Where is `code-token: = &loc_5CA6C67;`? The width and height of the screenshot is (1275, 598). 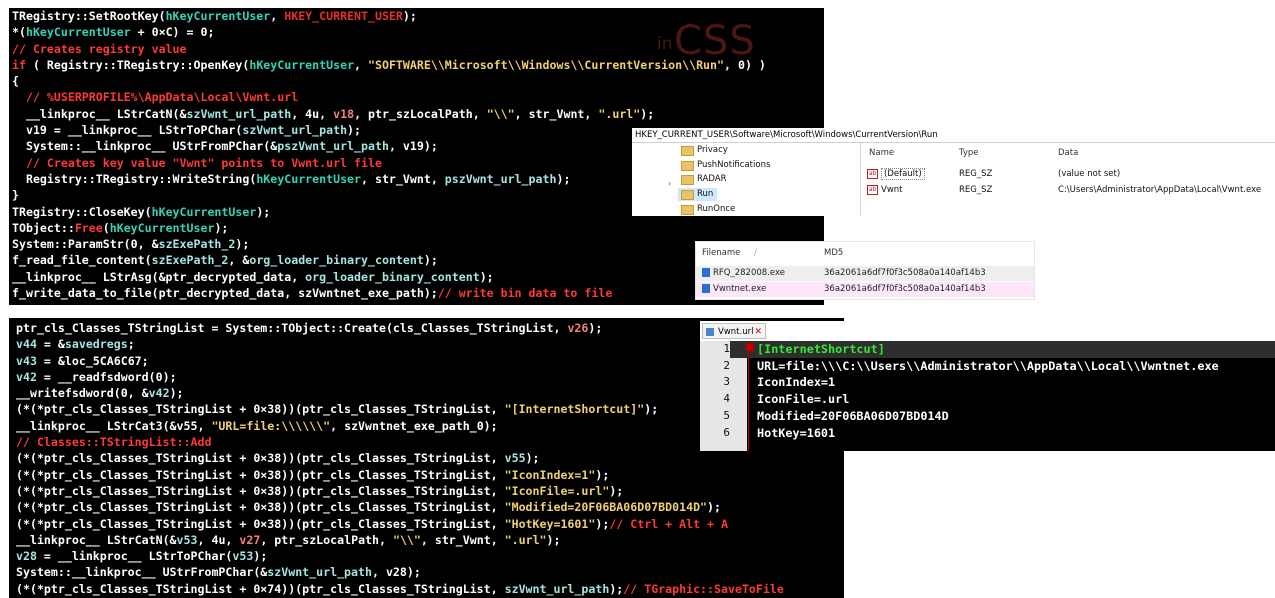 code-token: = &loc_5CA6C67; is located at coordinates (92, 360).